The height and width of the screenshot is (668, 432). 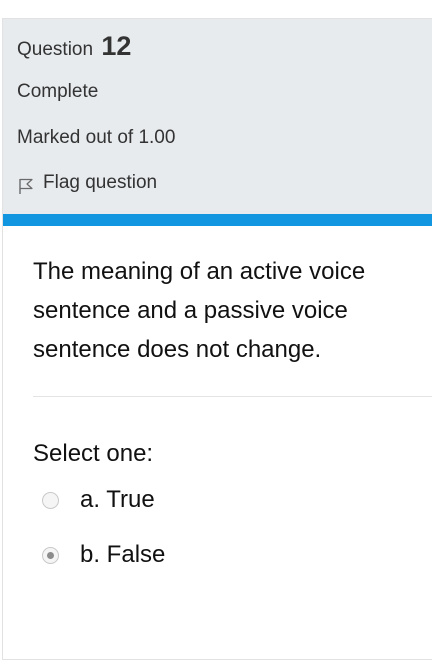 I want to click on divider, so click(x=232, y=396).